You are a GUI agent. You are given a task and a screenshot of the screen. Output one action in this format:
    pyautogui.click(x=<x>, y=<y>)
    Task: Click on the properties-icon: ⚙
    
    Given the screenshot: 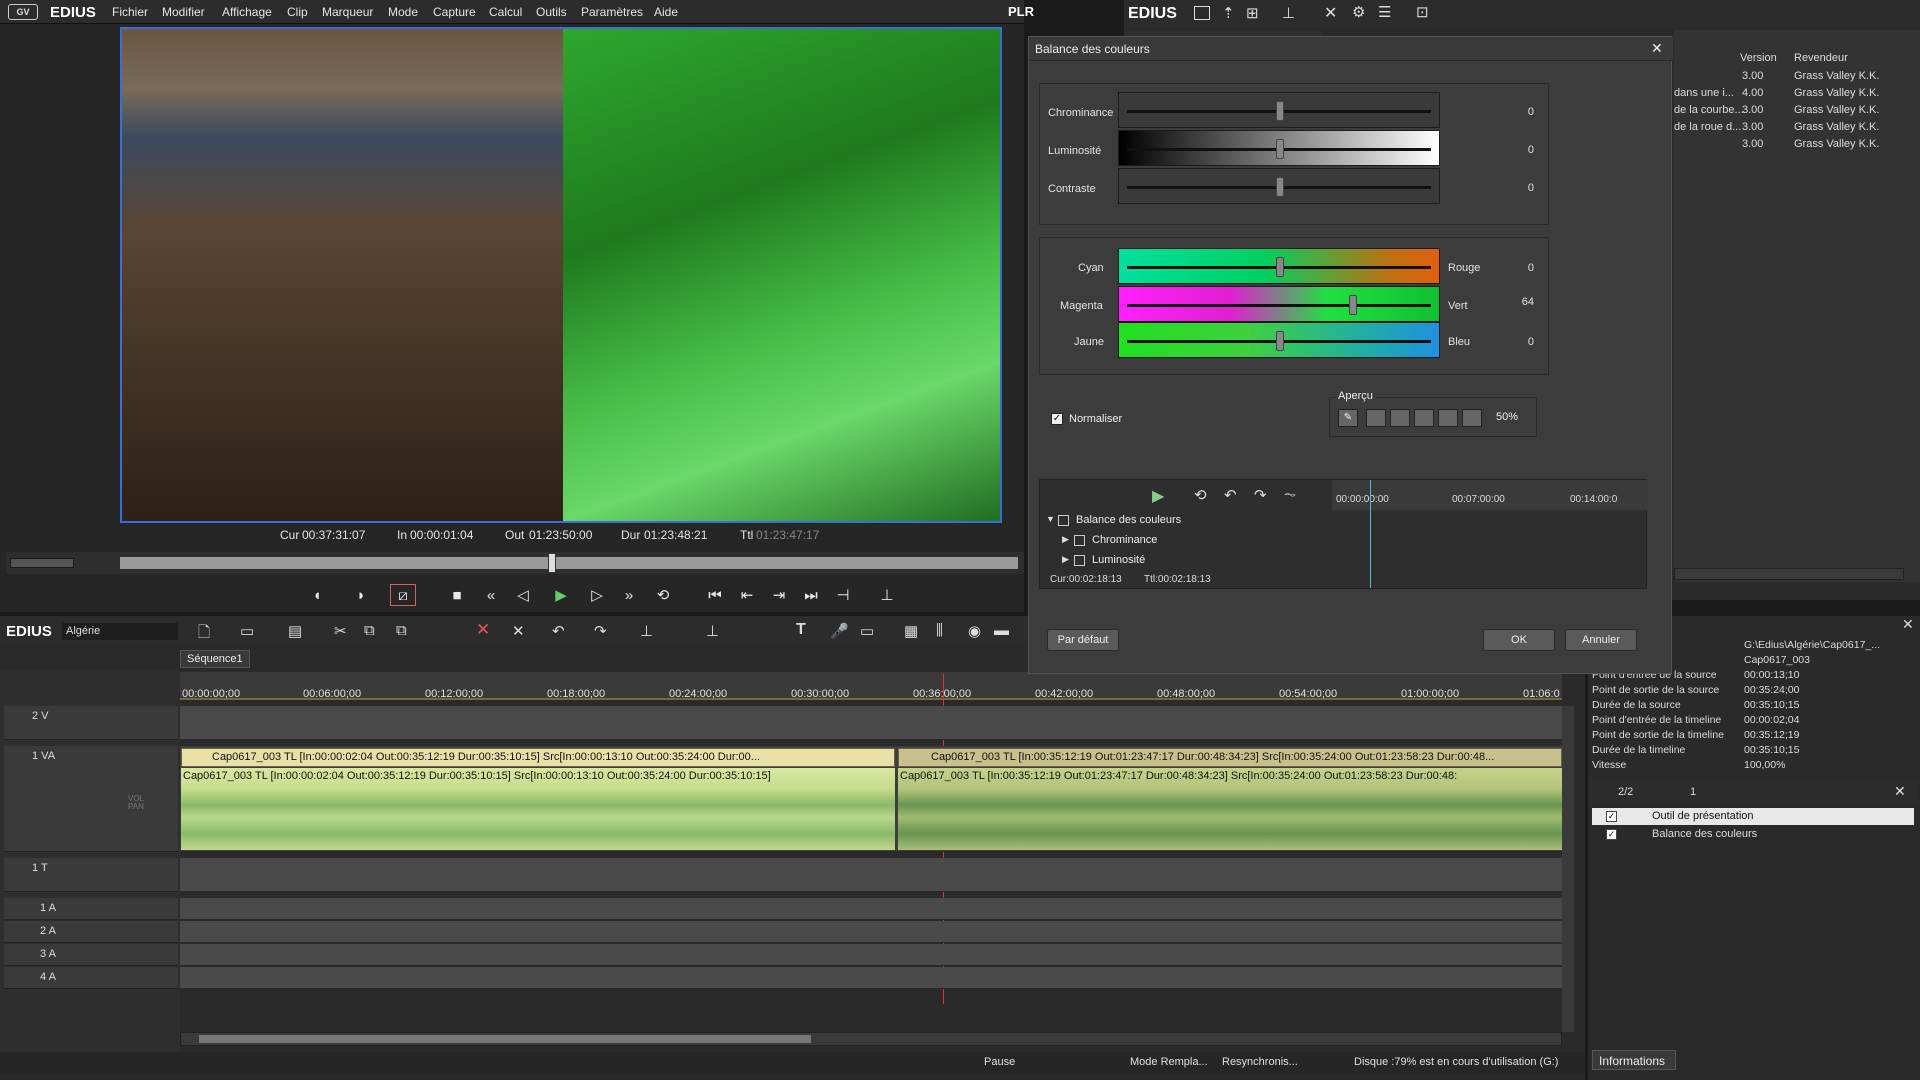 What is the action you would take?
    pyautogui.click(x=1358, y=12)
    